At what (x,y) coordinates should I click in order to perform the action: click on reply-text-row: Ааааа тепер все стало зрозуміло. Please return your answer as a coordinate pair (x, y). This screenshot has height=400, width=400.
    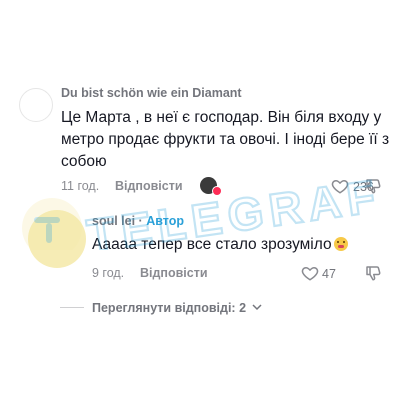
    Looking at the image, I should click on (220, 245).